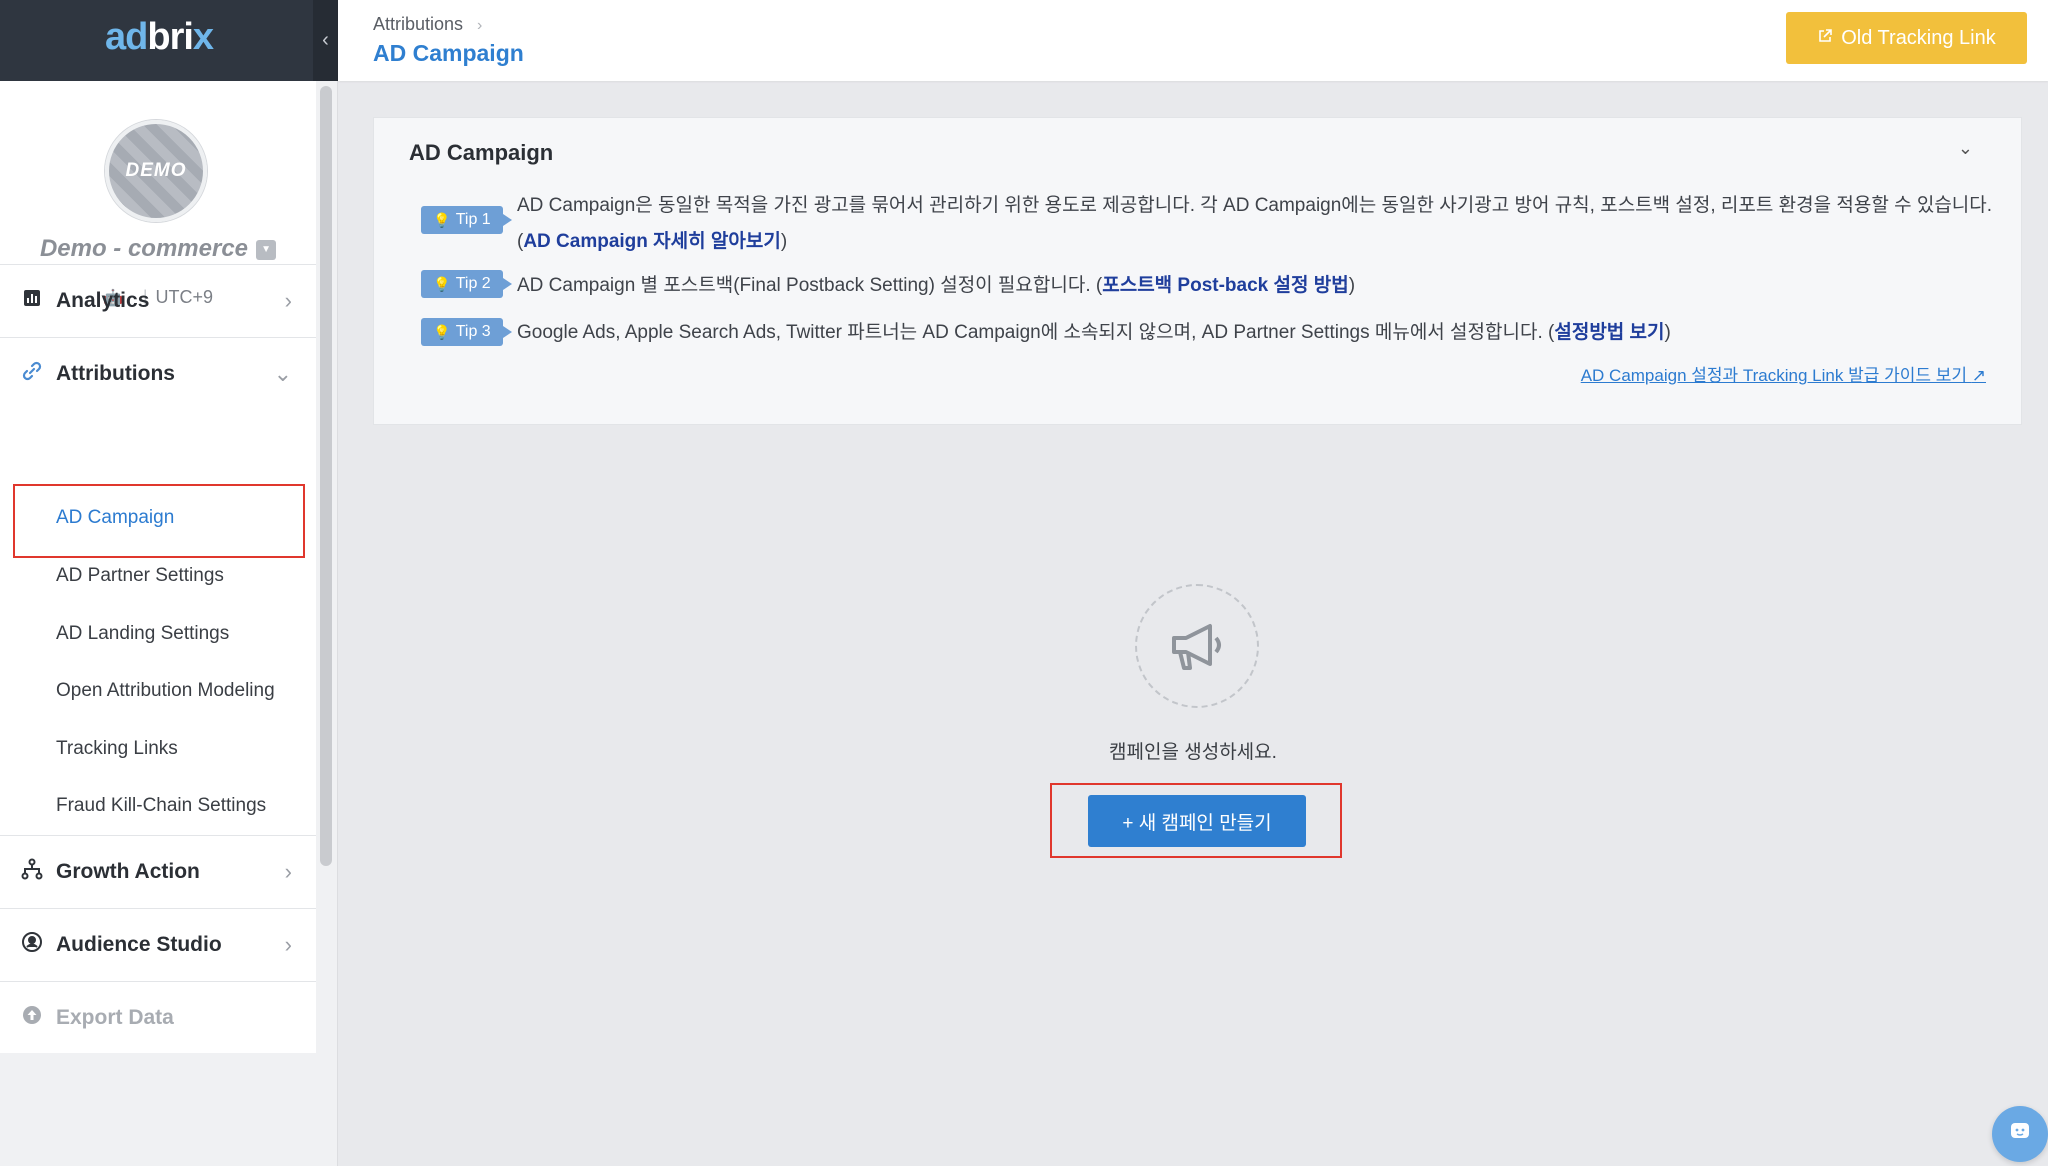 This screenshot has height=1166, width=2048. I want to click on sub-item-ad-landing-settings: AD Landing Settings, so click(181, 634).